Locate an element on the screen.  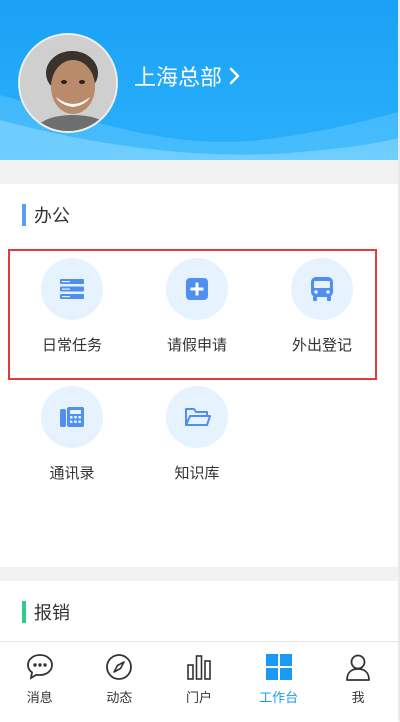
knowledge-base-label: 知识库 is located at coordinates (197, 473).